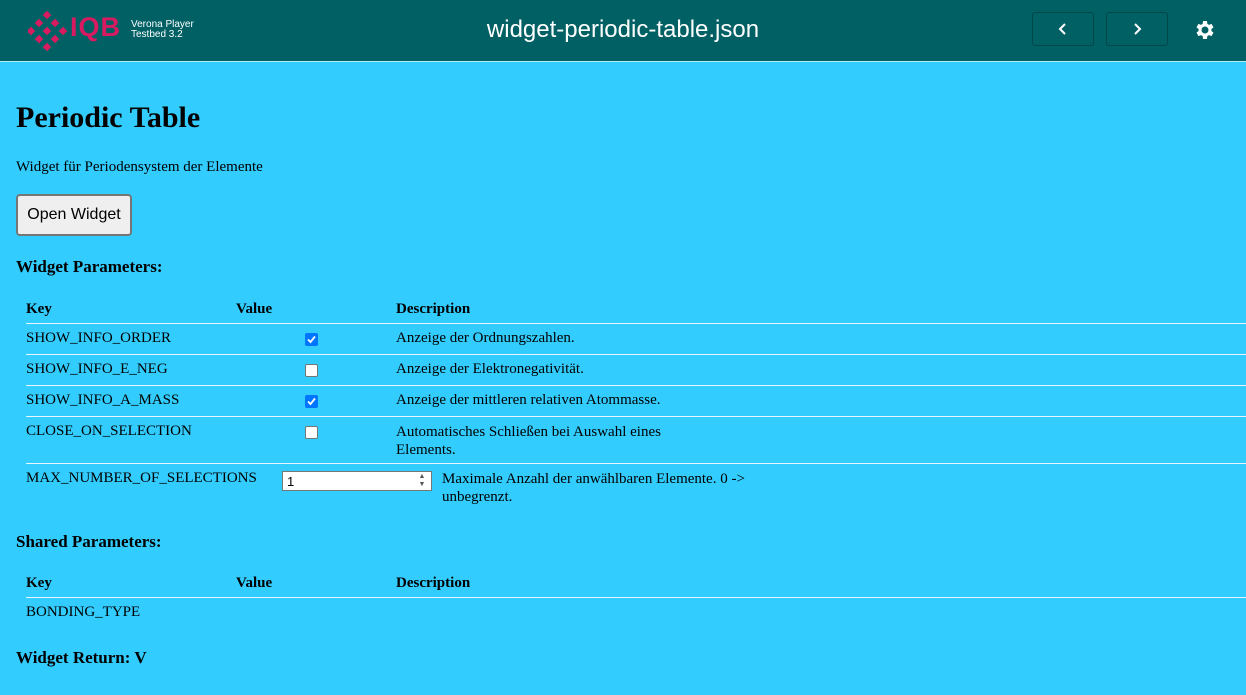 This screenshot has width=1246, height=695. Describe the element at coordinates (636, 615) in the screenshot. I see `table-row: BONDING_TYPE` at that location.